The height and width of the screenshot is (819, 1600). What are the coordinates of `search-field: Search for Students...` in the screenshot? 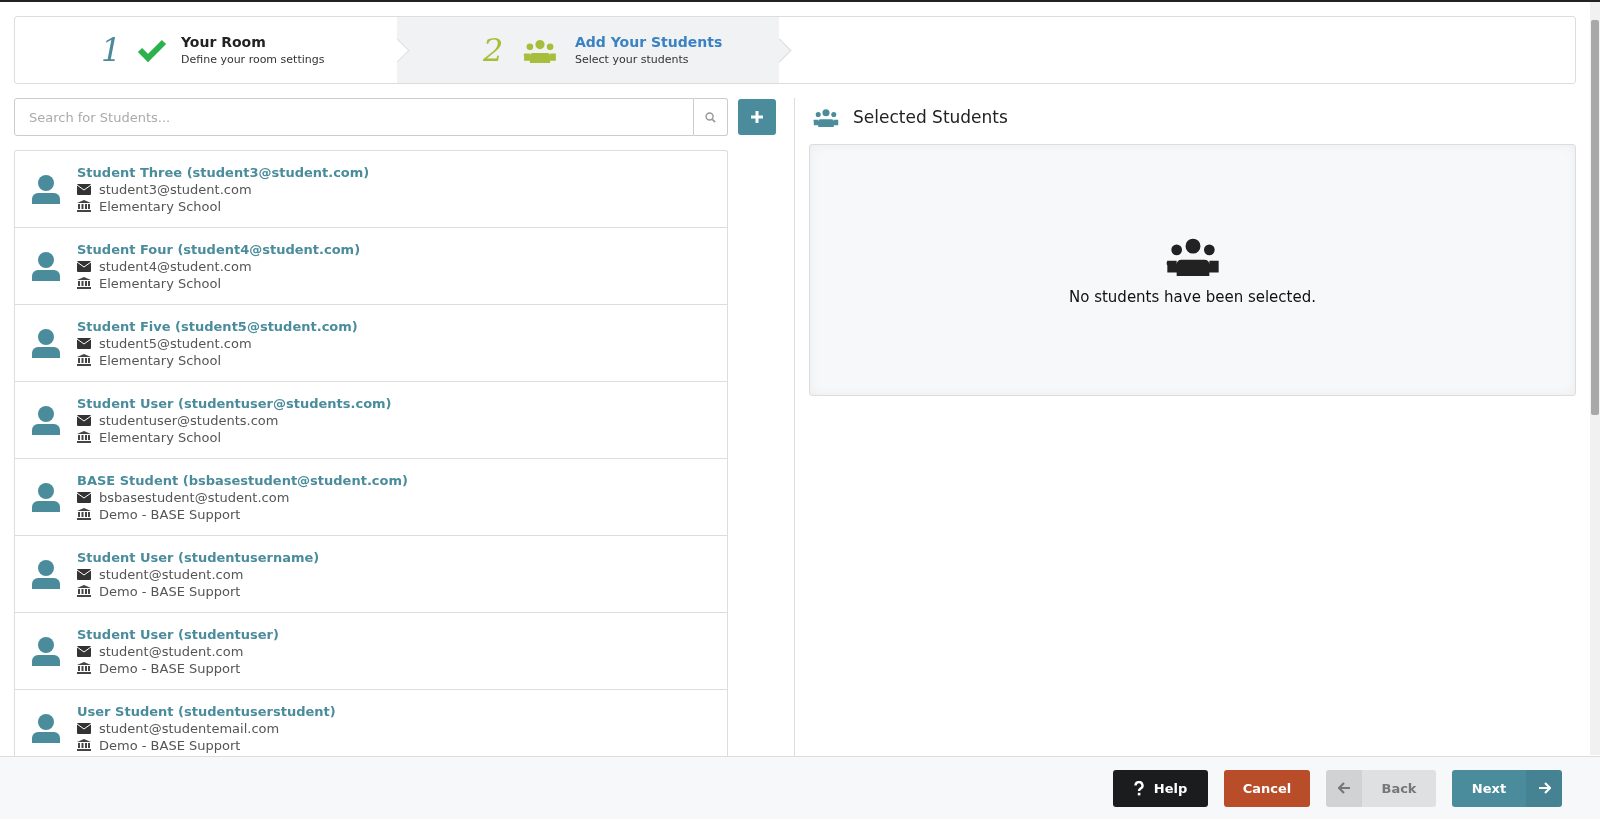 It's located at (354, 117).